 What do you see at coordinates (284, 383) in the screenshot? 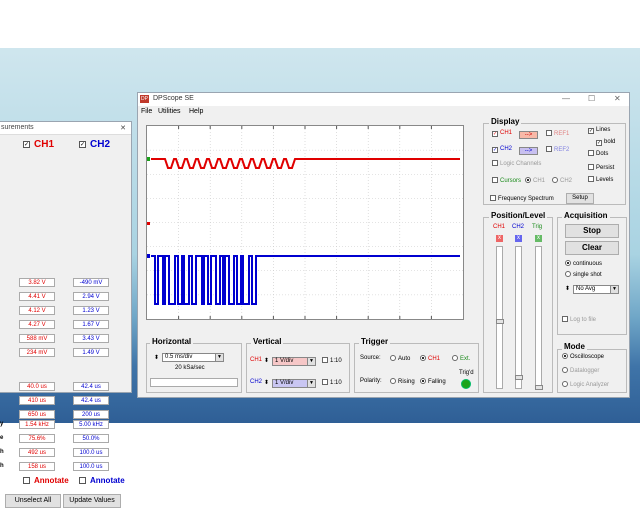
I see `ch2-scale-value: 1 V/div` at bounding box center [284, 383].